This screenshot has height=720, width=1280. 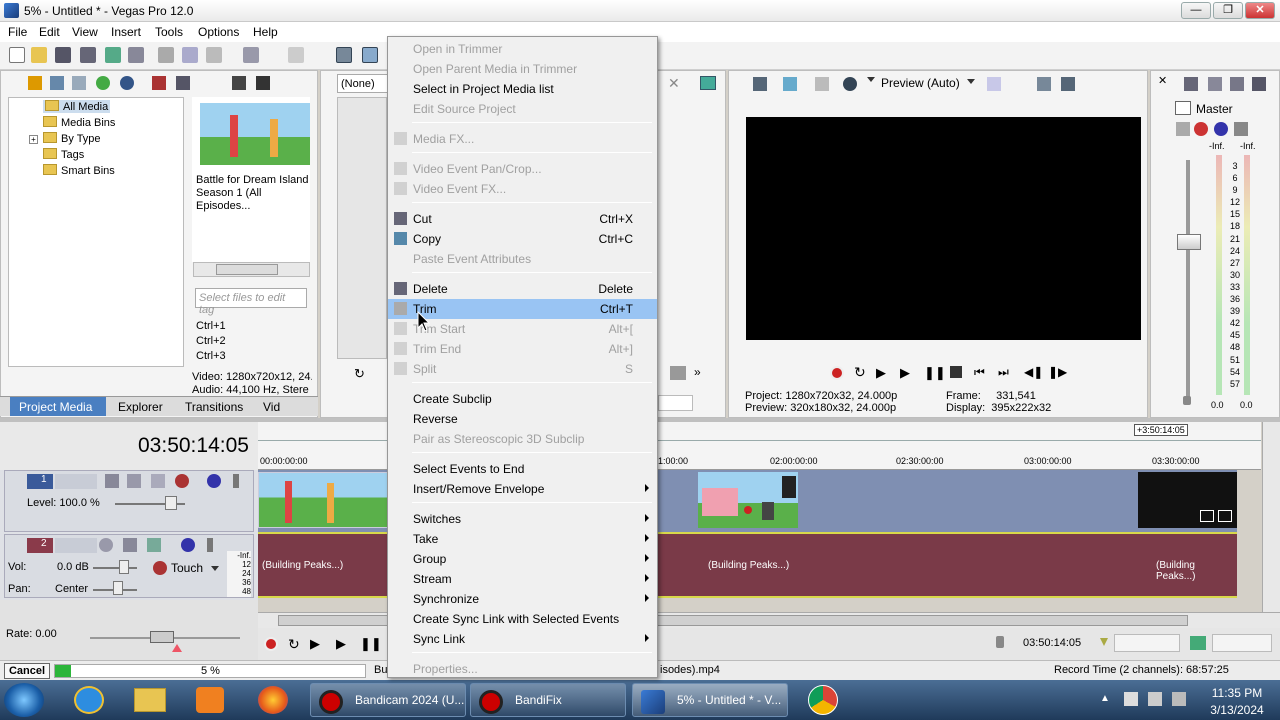 What do you see at coordinates (1271, 517) in the screenshot?
I see `timeline-vscrollbar` at bounding box center [1271, 517].